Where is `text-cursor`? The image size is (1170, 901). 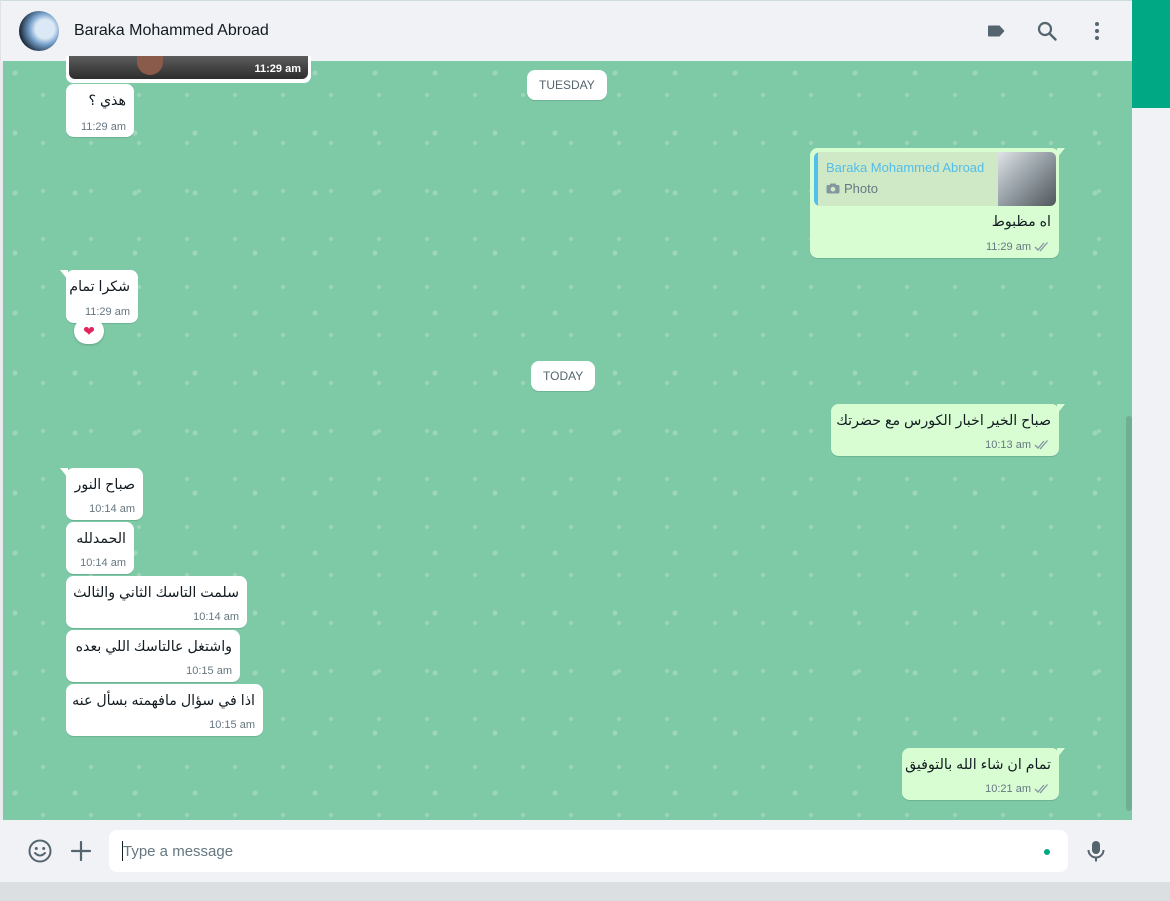 text-cursor is located at coordinates (122, 851).